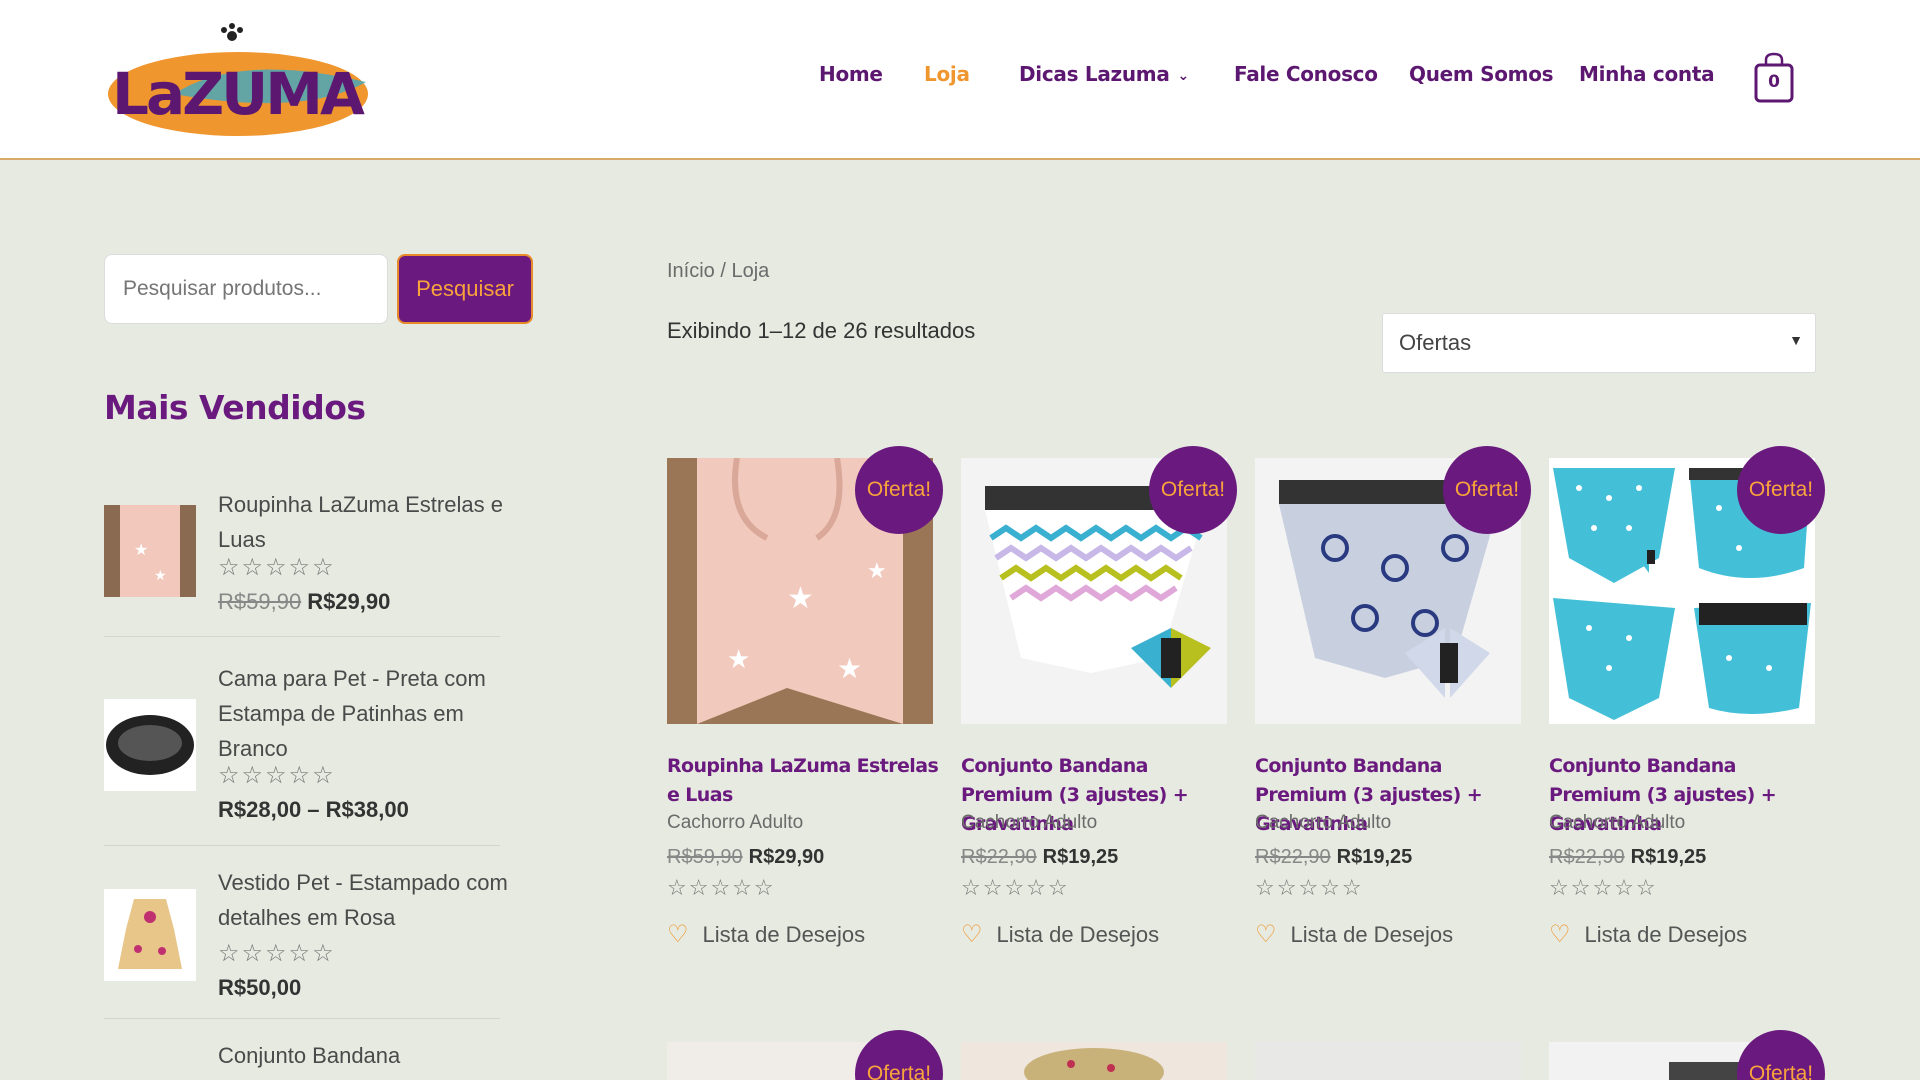  Describe the element at coordinates (1774, 82) in the screenshot. I see `cart-count: 0` at that location.